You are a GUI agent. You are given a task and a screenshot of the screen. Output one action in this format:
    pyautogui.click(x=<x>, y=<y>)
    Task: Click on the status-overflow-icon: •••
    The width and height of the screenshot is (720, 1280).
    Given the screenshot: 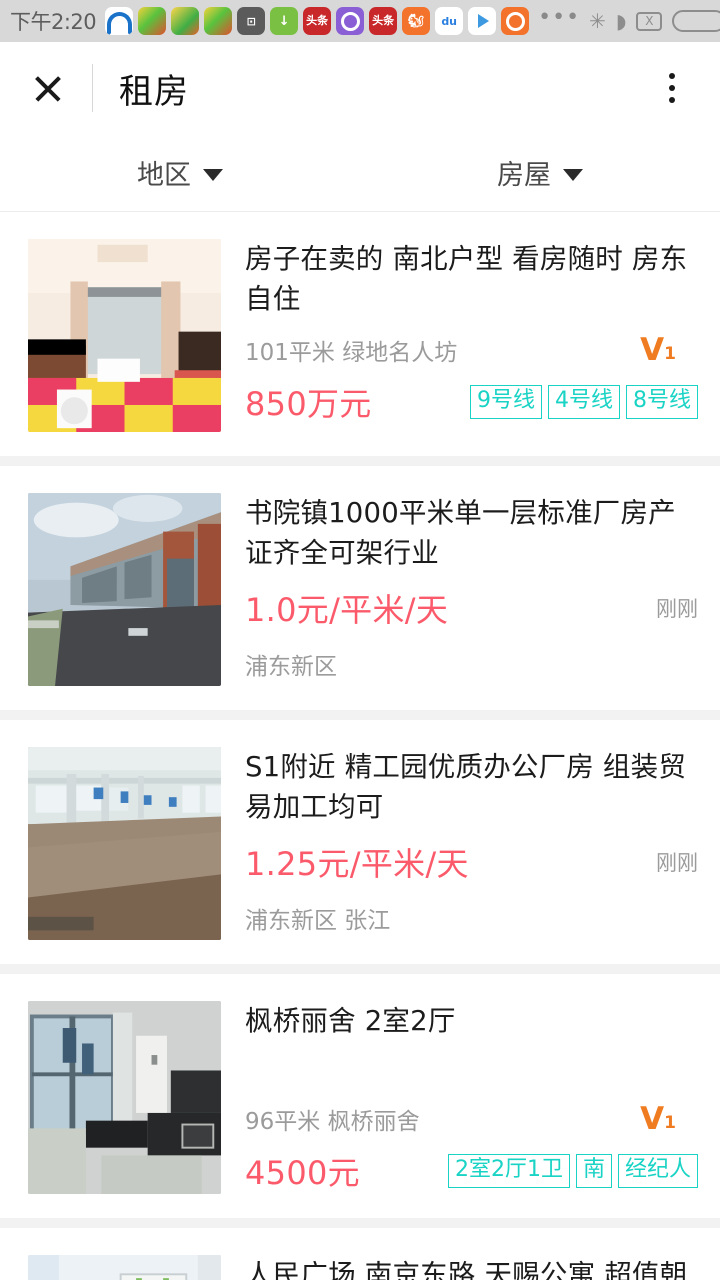 What is the action you would take?
    pyautogui.click(x=559, y=17)
    